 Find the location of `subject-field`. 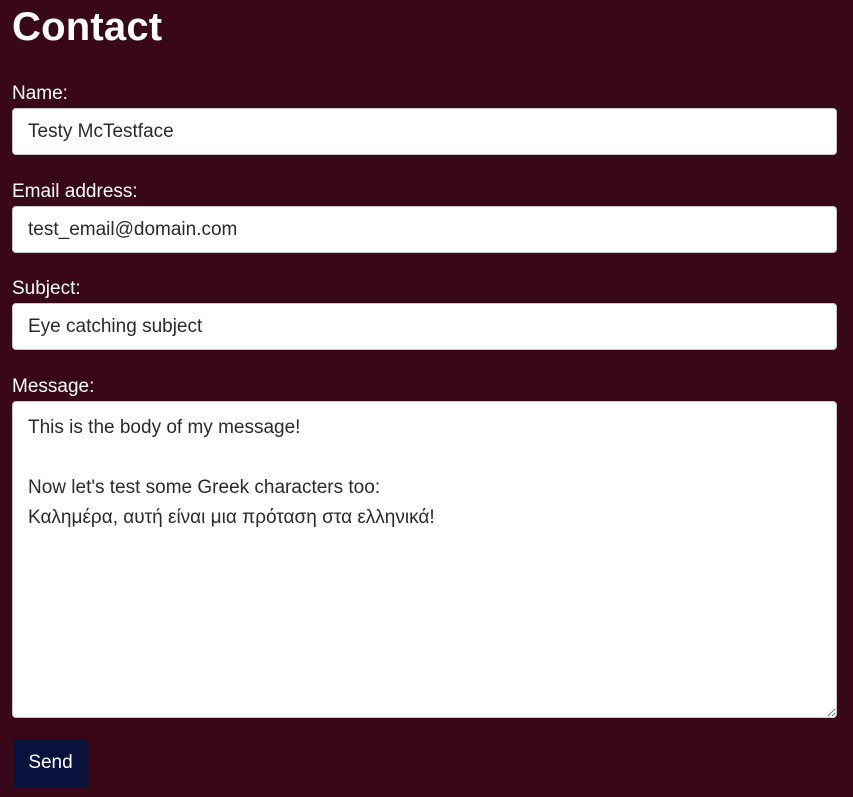

subject-field is located at coordinates (424, 326).